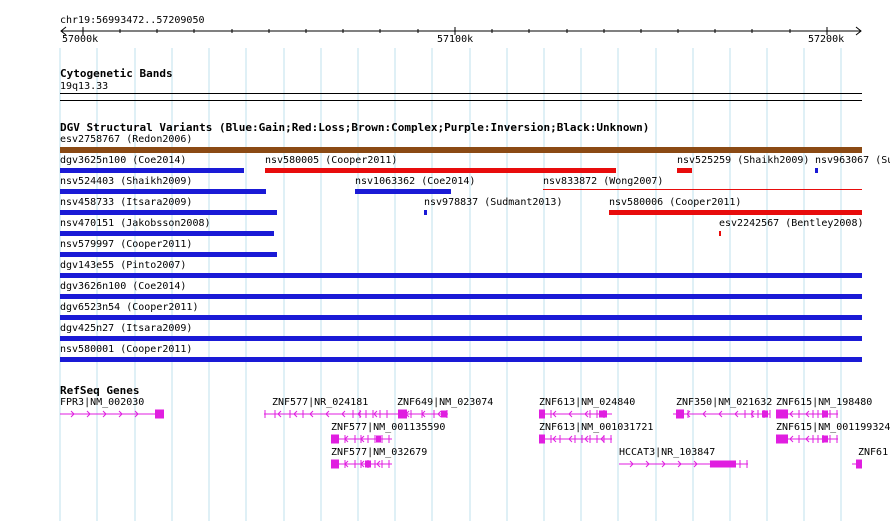 This screenshot has width=890, height=521. Describe the element at coordinates (667, 452) in the screenshot. I see `refseq-gene-label: HCCAT3|NR_103847` at that location.